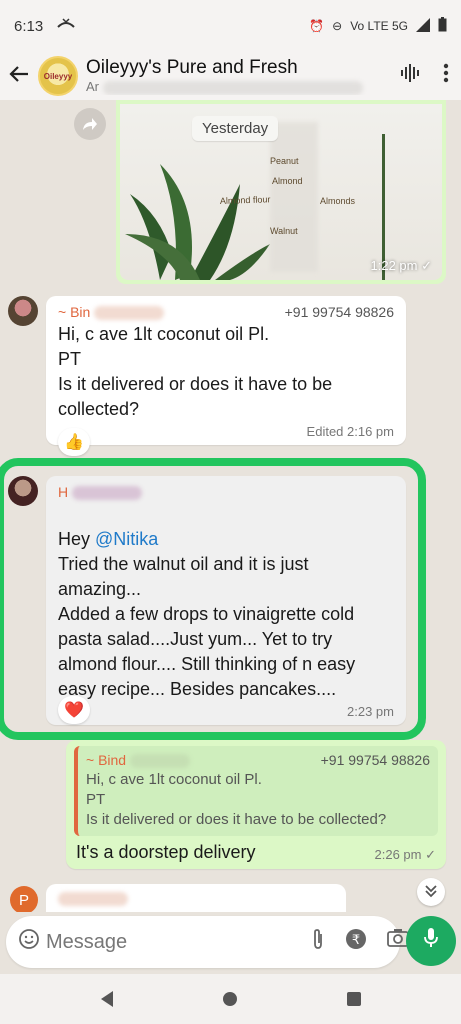 Image resolution: width=461 pixels, height=1024 pixels. What do you see at coordinates (90, 124) in the screenshot?
I see `forward-icon` at bounding box center [90, 124].